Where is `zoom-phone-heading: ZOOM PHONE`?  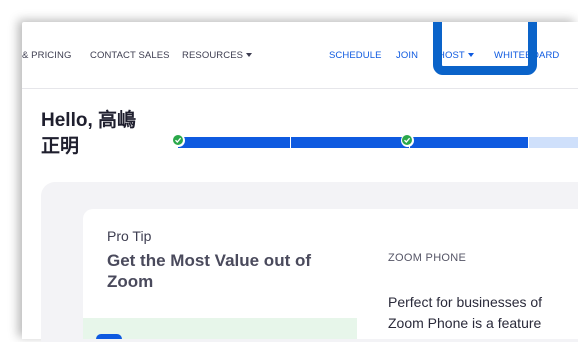 zoom-phone-heading: ZOOM PHONE is located at coordinates (427, 258).